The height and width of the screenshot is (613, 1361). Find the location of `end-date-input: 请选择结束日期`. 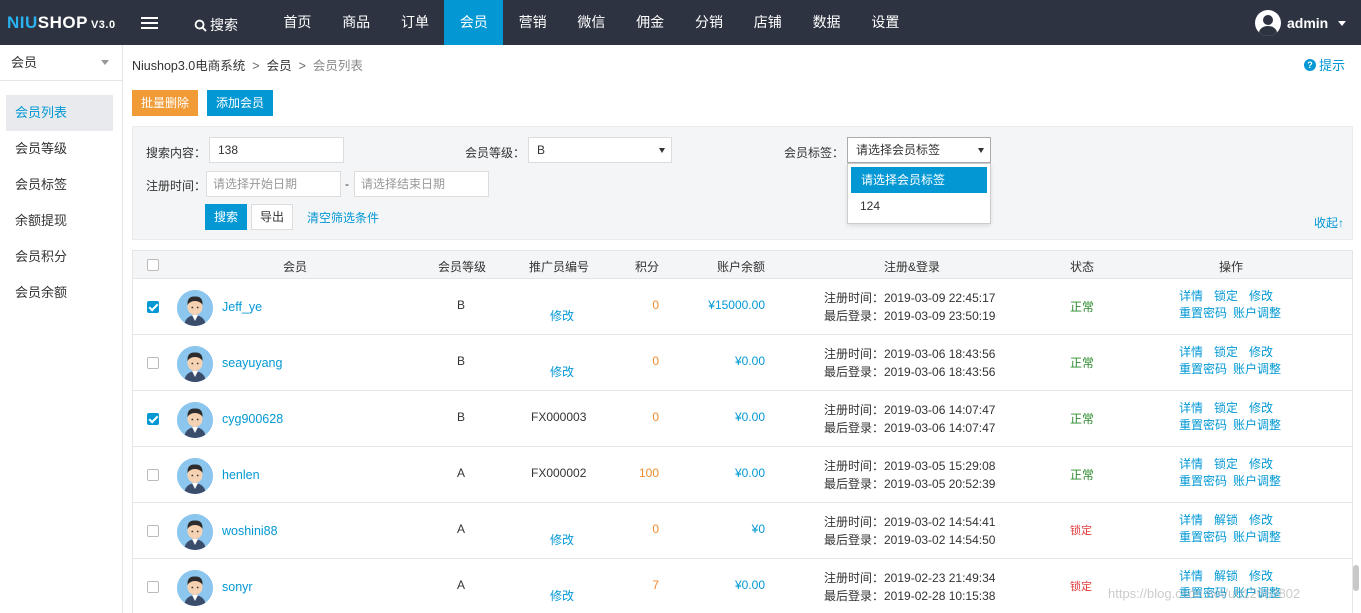

end-date-input: 请选择结束日期 is located at coordinates (421, 184).